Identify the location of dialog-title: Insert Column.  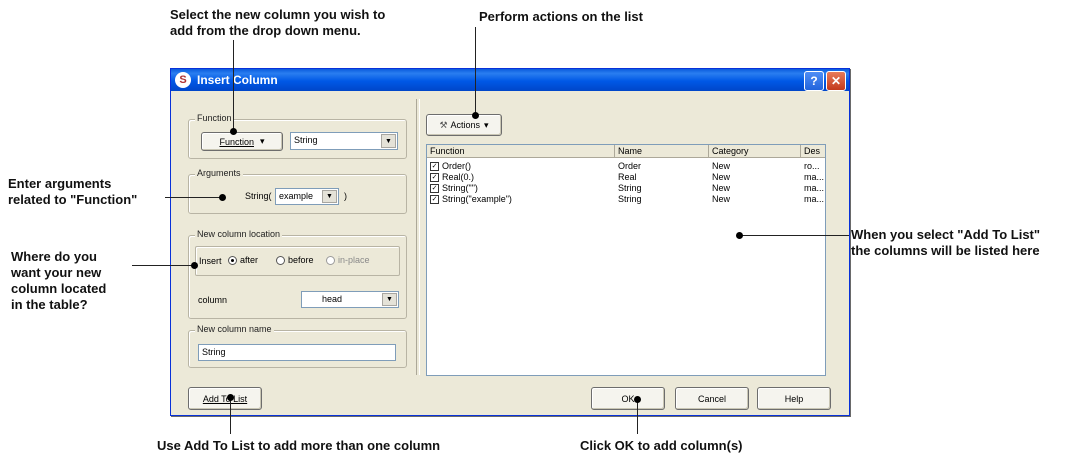
(237, 80).